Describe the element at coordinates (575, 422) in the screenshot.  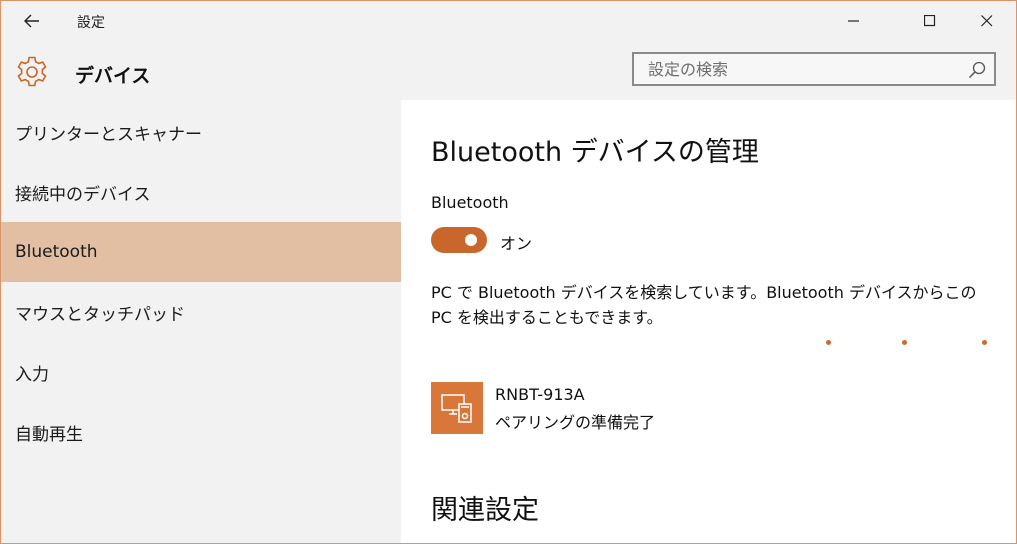
I see `device-status: ペアリングの準備完了` at that location.